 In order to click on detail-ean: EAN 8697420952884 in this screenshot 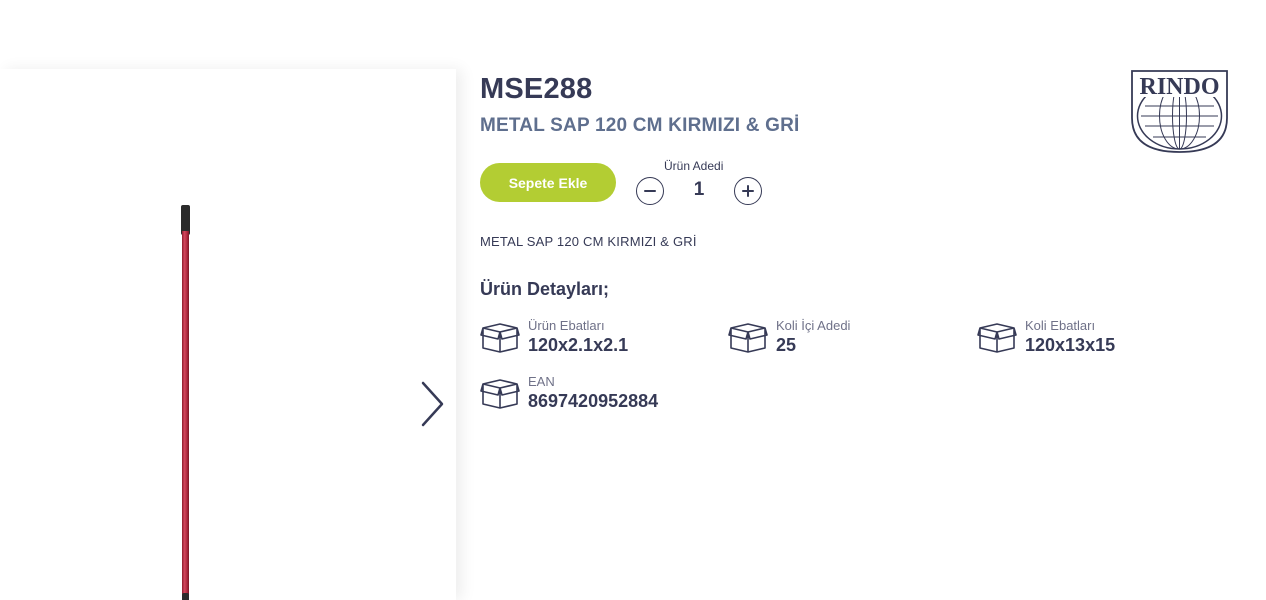, I will do `click(569, 393)`.